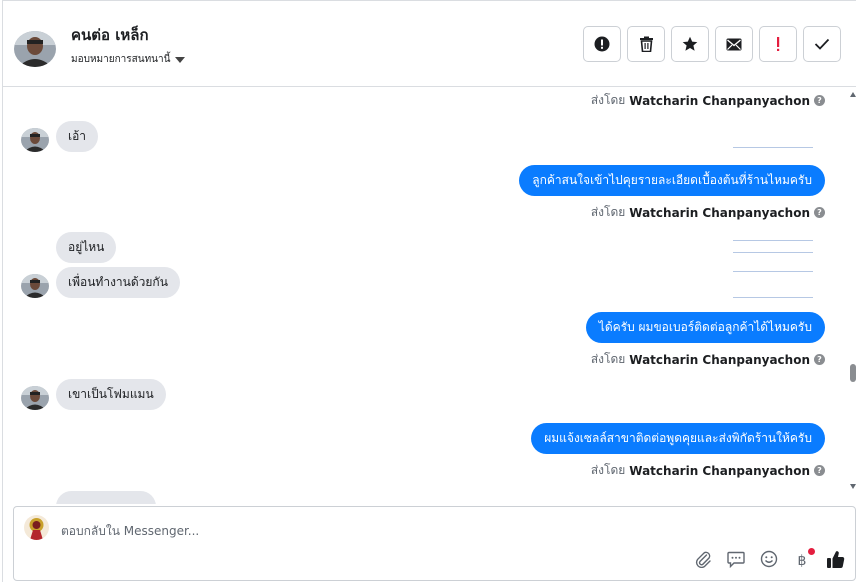 The width and height of the screenshot is (856, 582). I want to click on incoming-message: เอ้า, so click(77, 136).